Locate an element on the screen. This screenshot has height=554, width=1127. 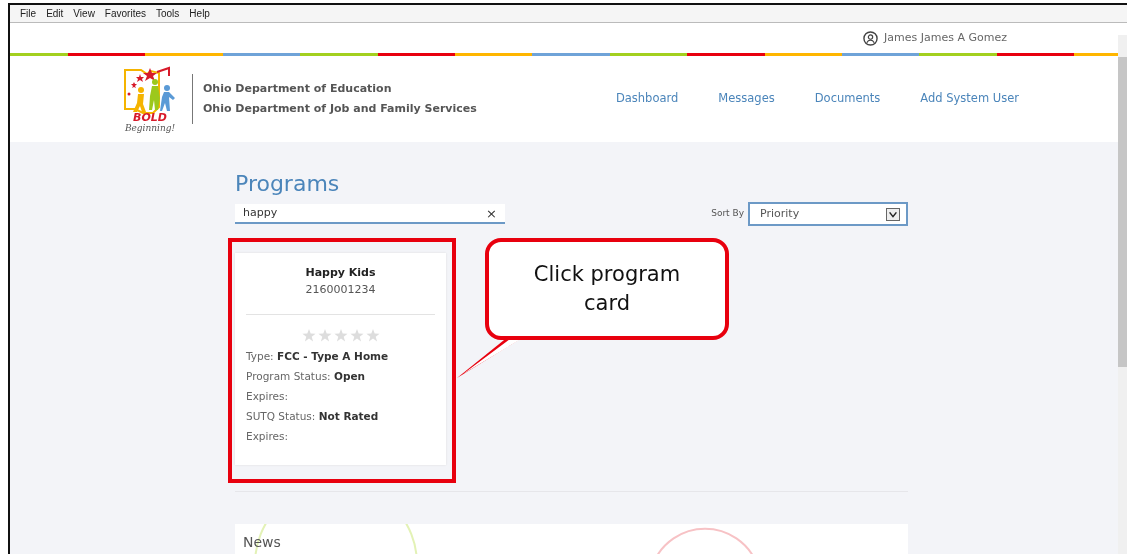
section-title: News is located at coordinates (262, 542).